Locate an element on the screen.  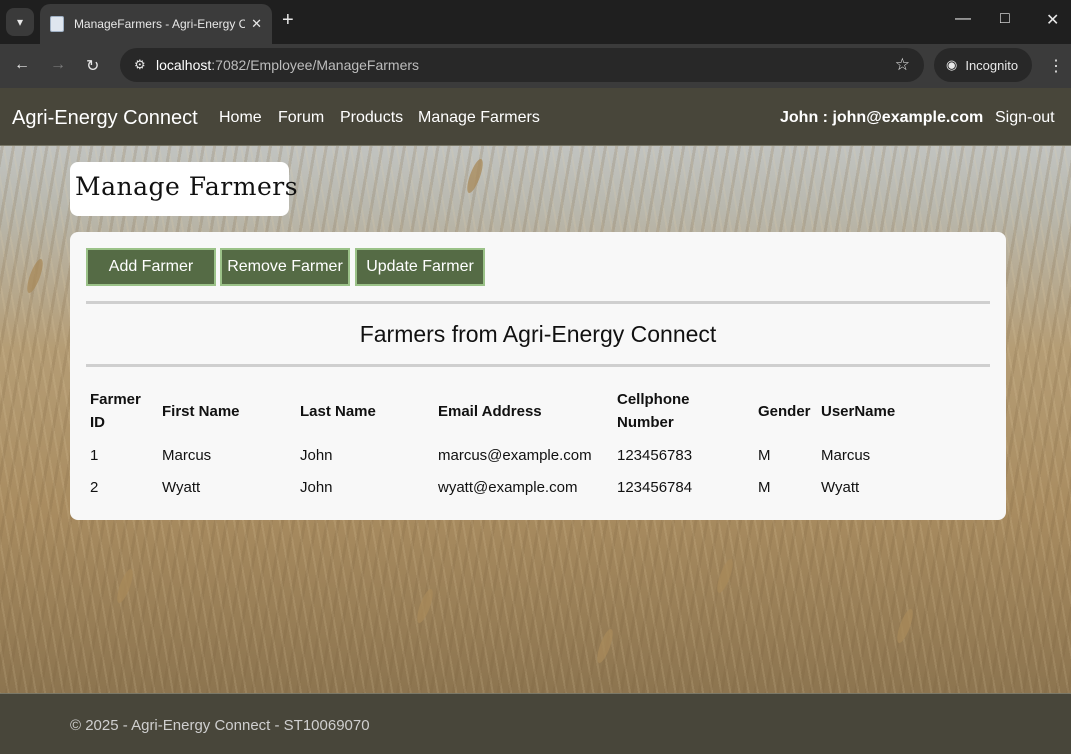
cell-farmer-id: 1 is located at coordinates (94, 455).